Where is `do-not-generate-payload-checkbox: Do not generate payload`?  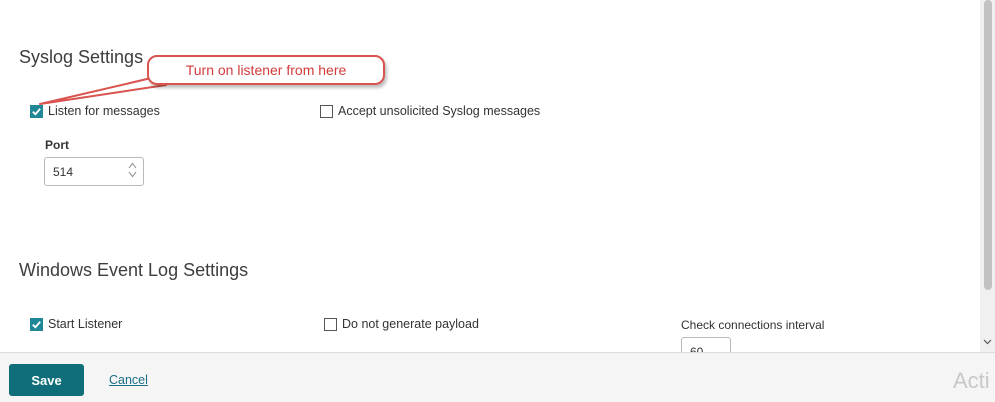
do-not-generate-payload-checkbox: Do not generate payload is located at coordinates (401, 324).